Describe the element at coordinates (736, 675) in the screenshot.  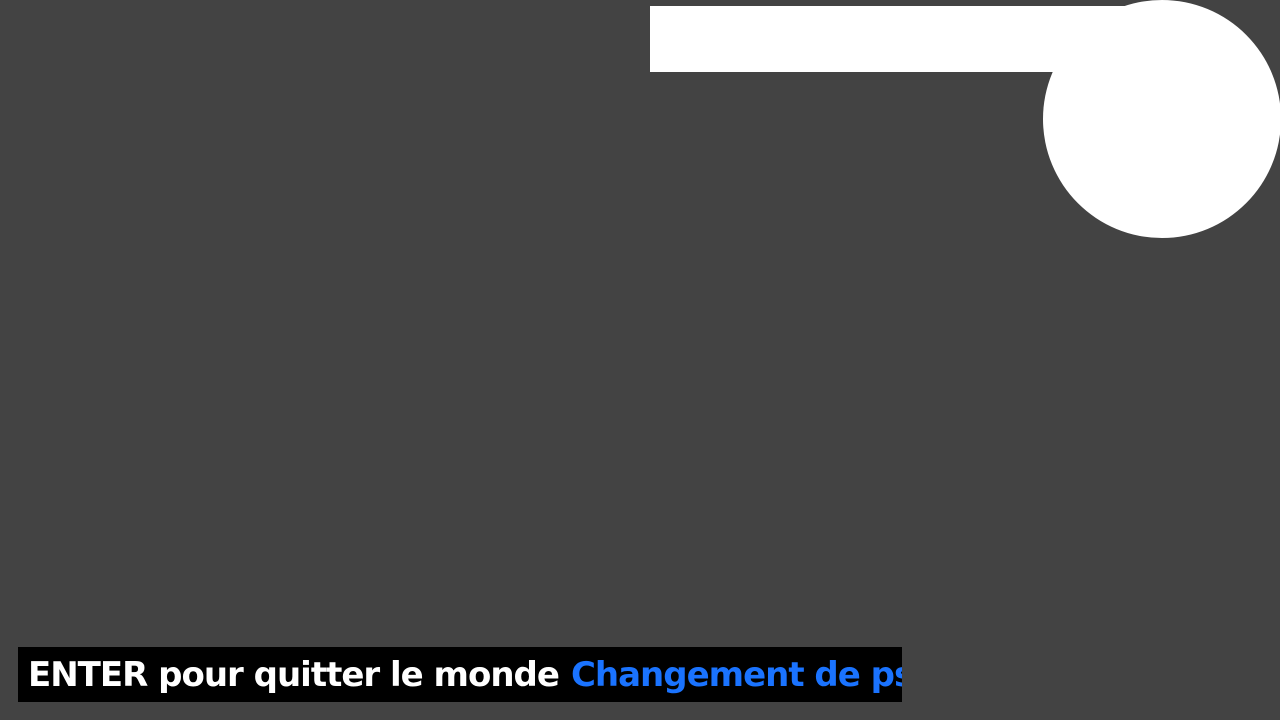
I see `change-username-link: Changement de pseudo` at that location.